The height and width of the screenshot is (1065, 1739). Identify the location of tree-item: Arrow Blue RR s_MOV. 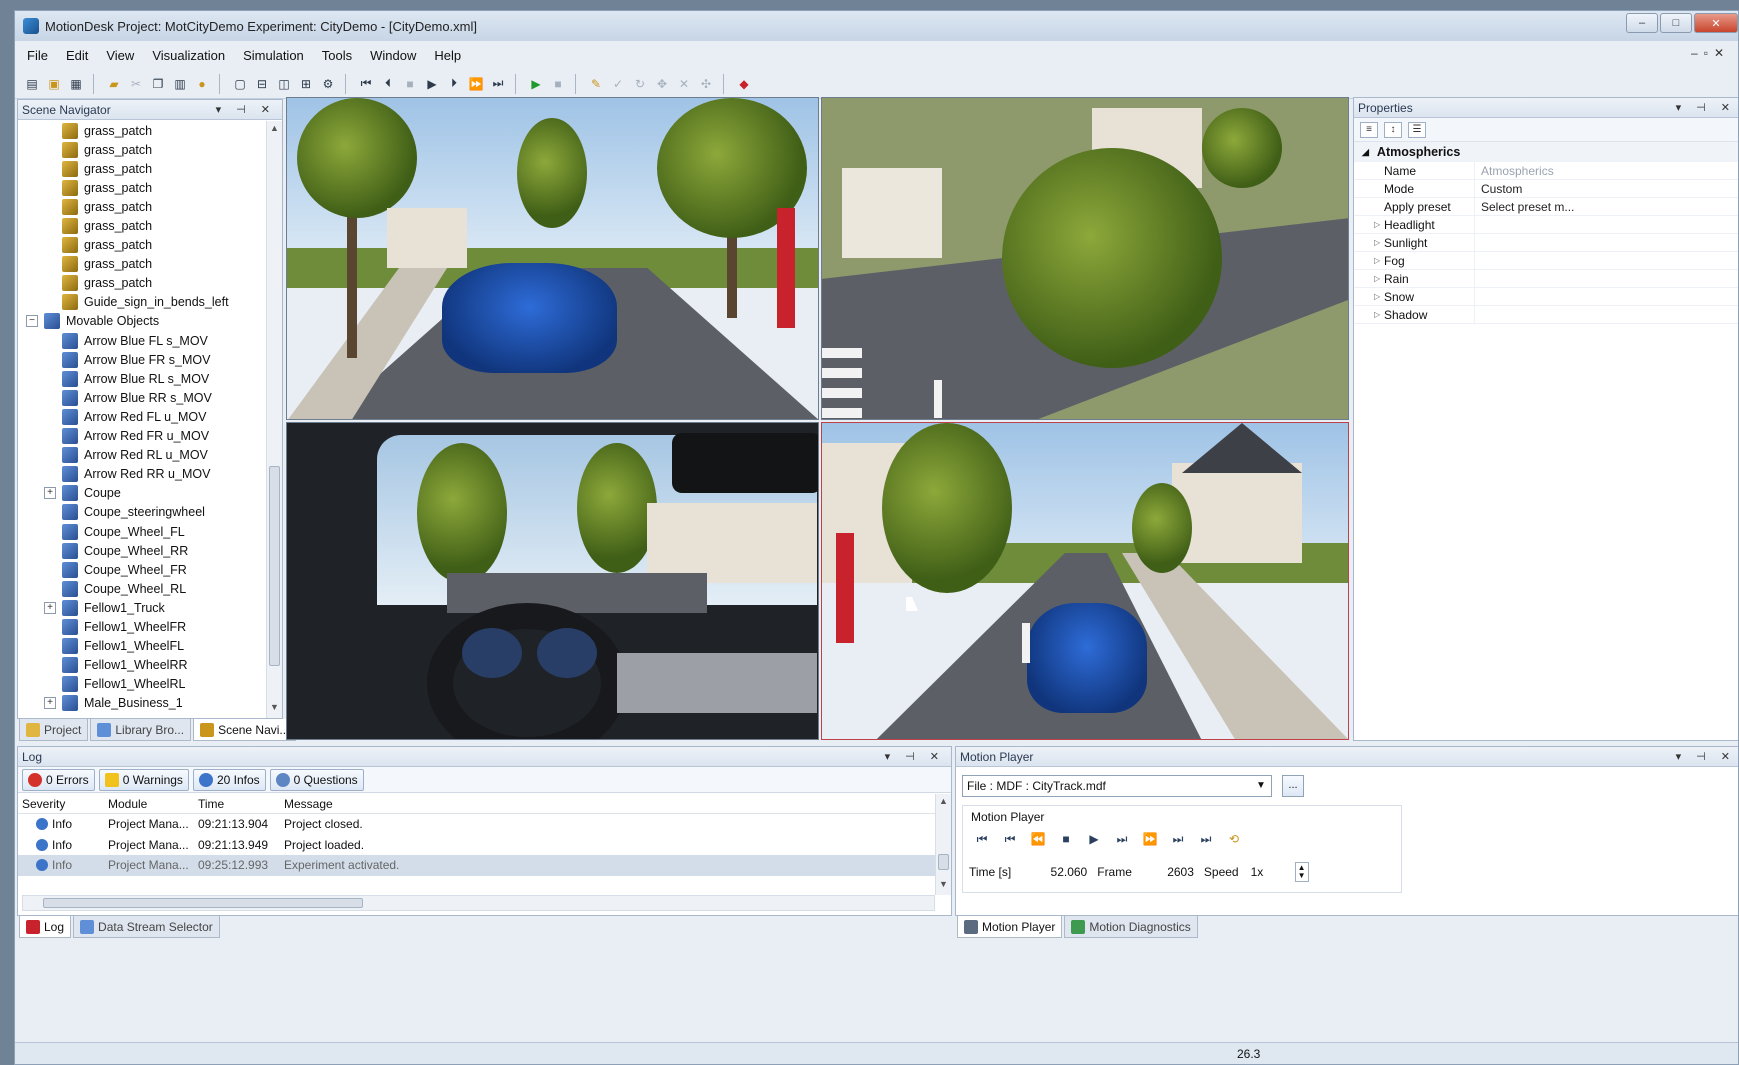
(143, 397).